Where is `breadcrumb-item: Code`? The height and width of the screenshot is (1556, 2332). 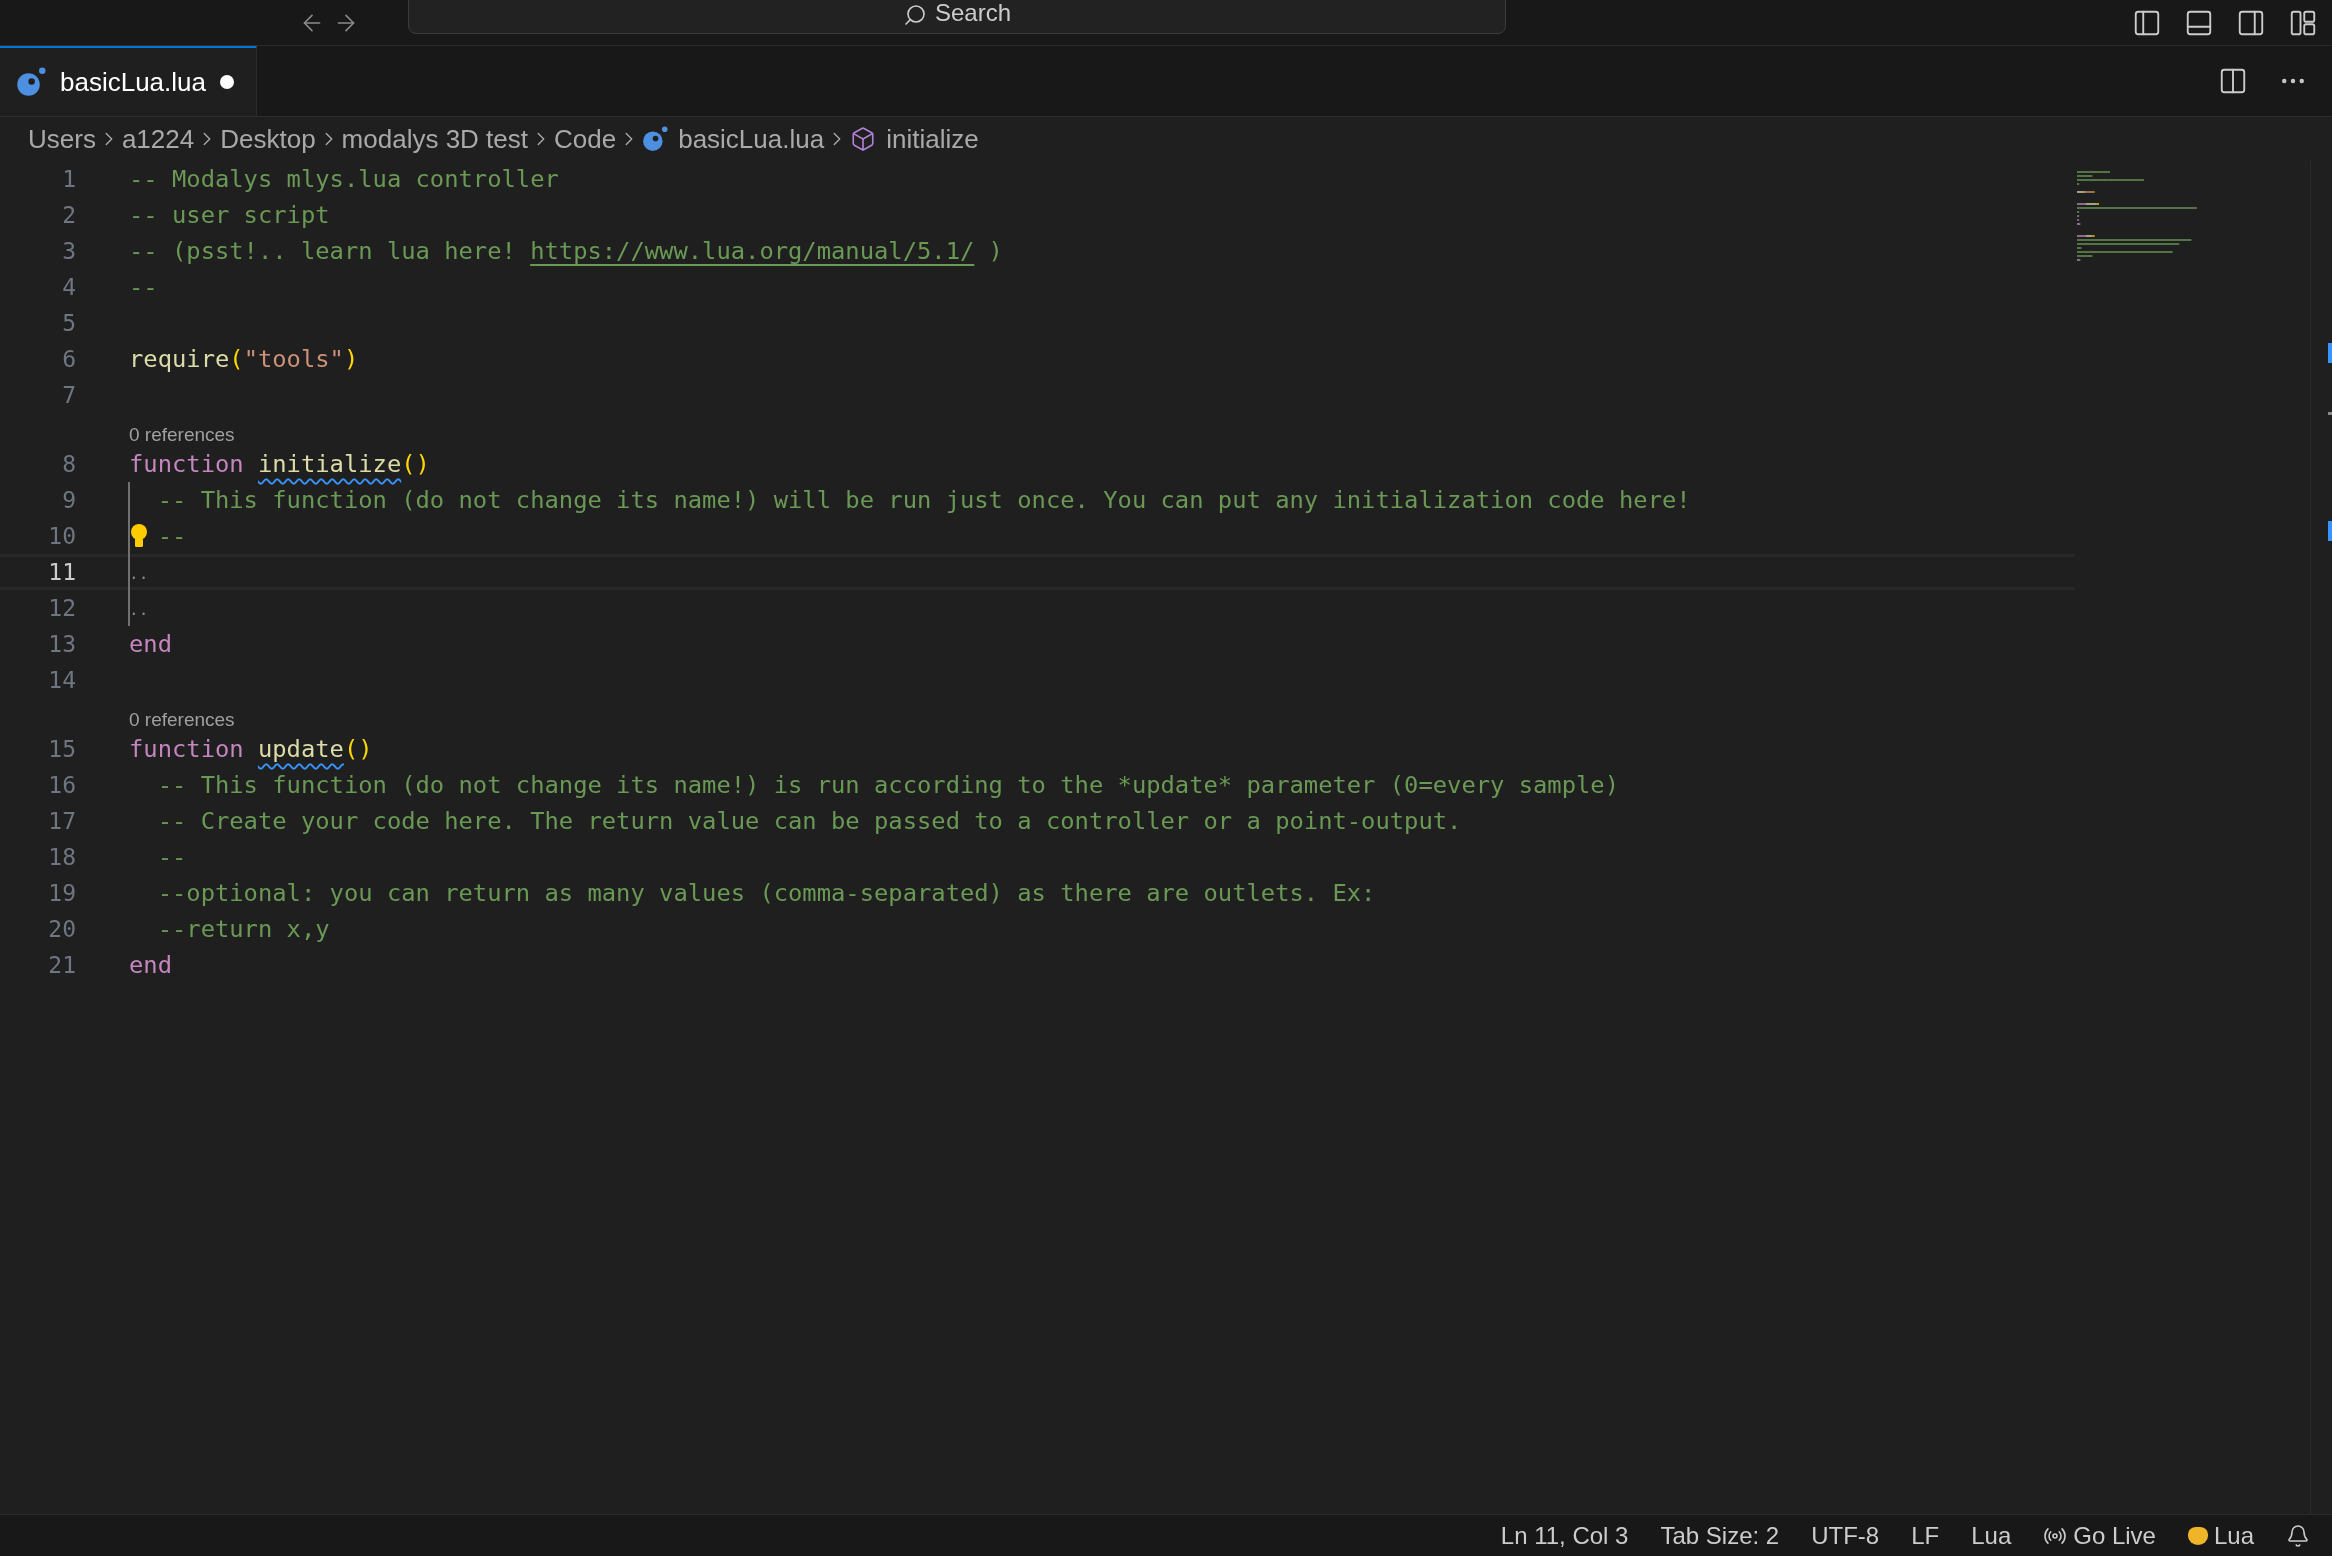 breadcrumb-item: Code is located at coordinates (585, 139).